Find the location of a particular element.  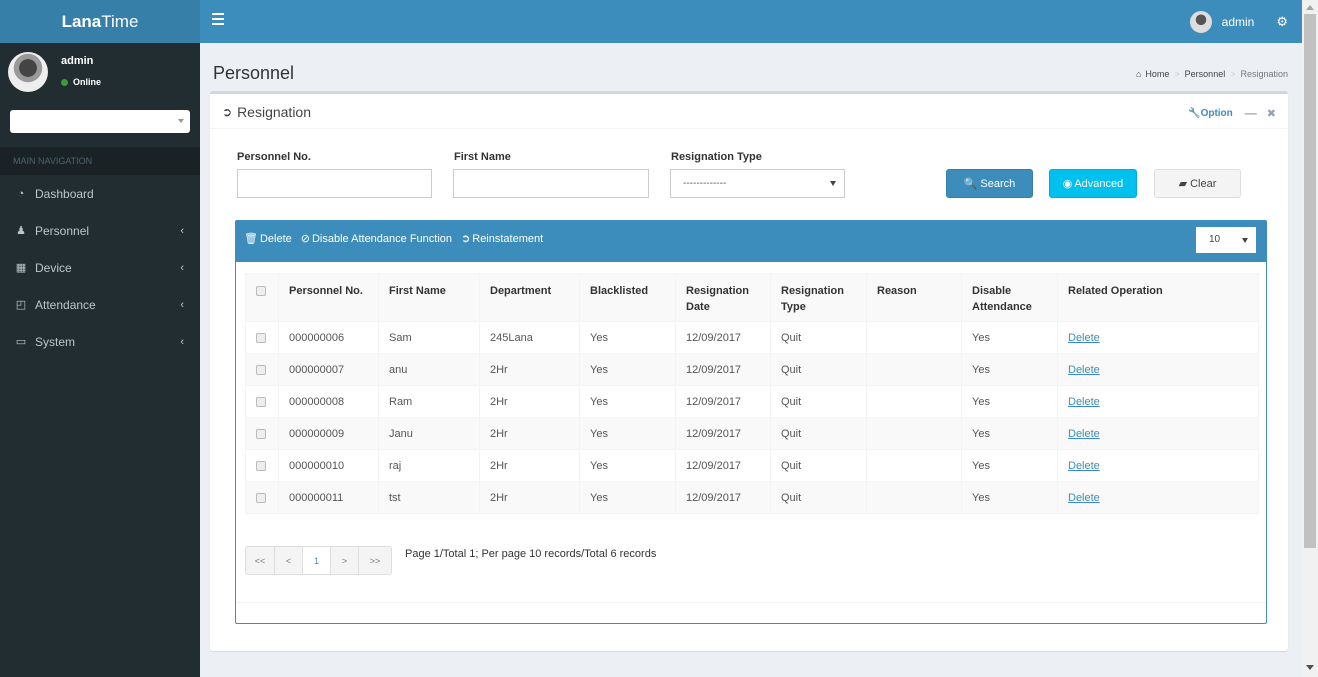

scroll-up-icon is located at coordinates (1310, 7).